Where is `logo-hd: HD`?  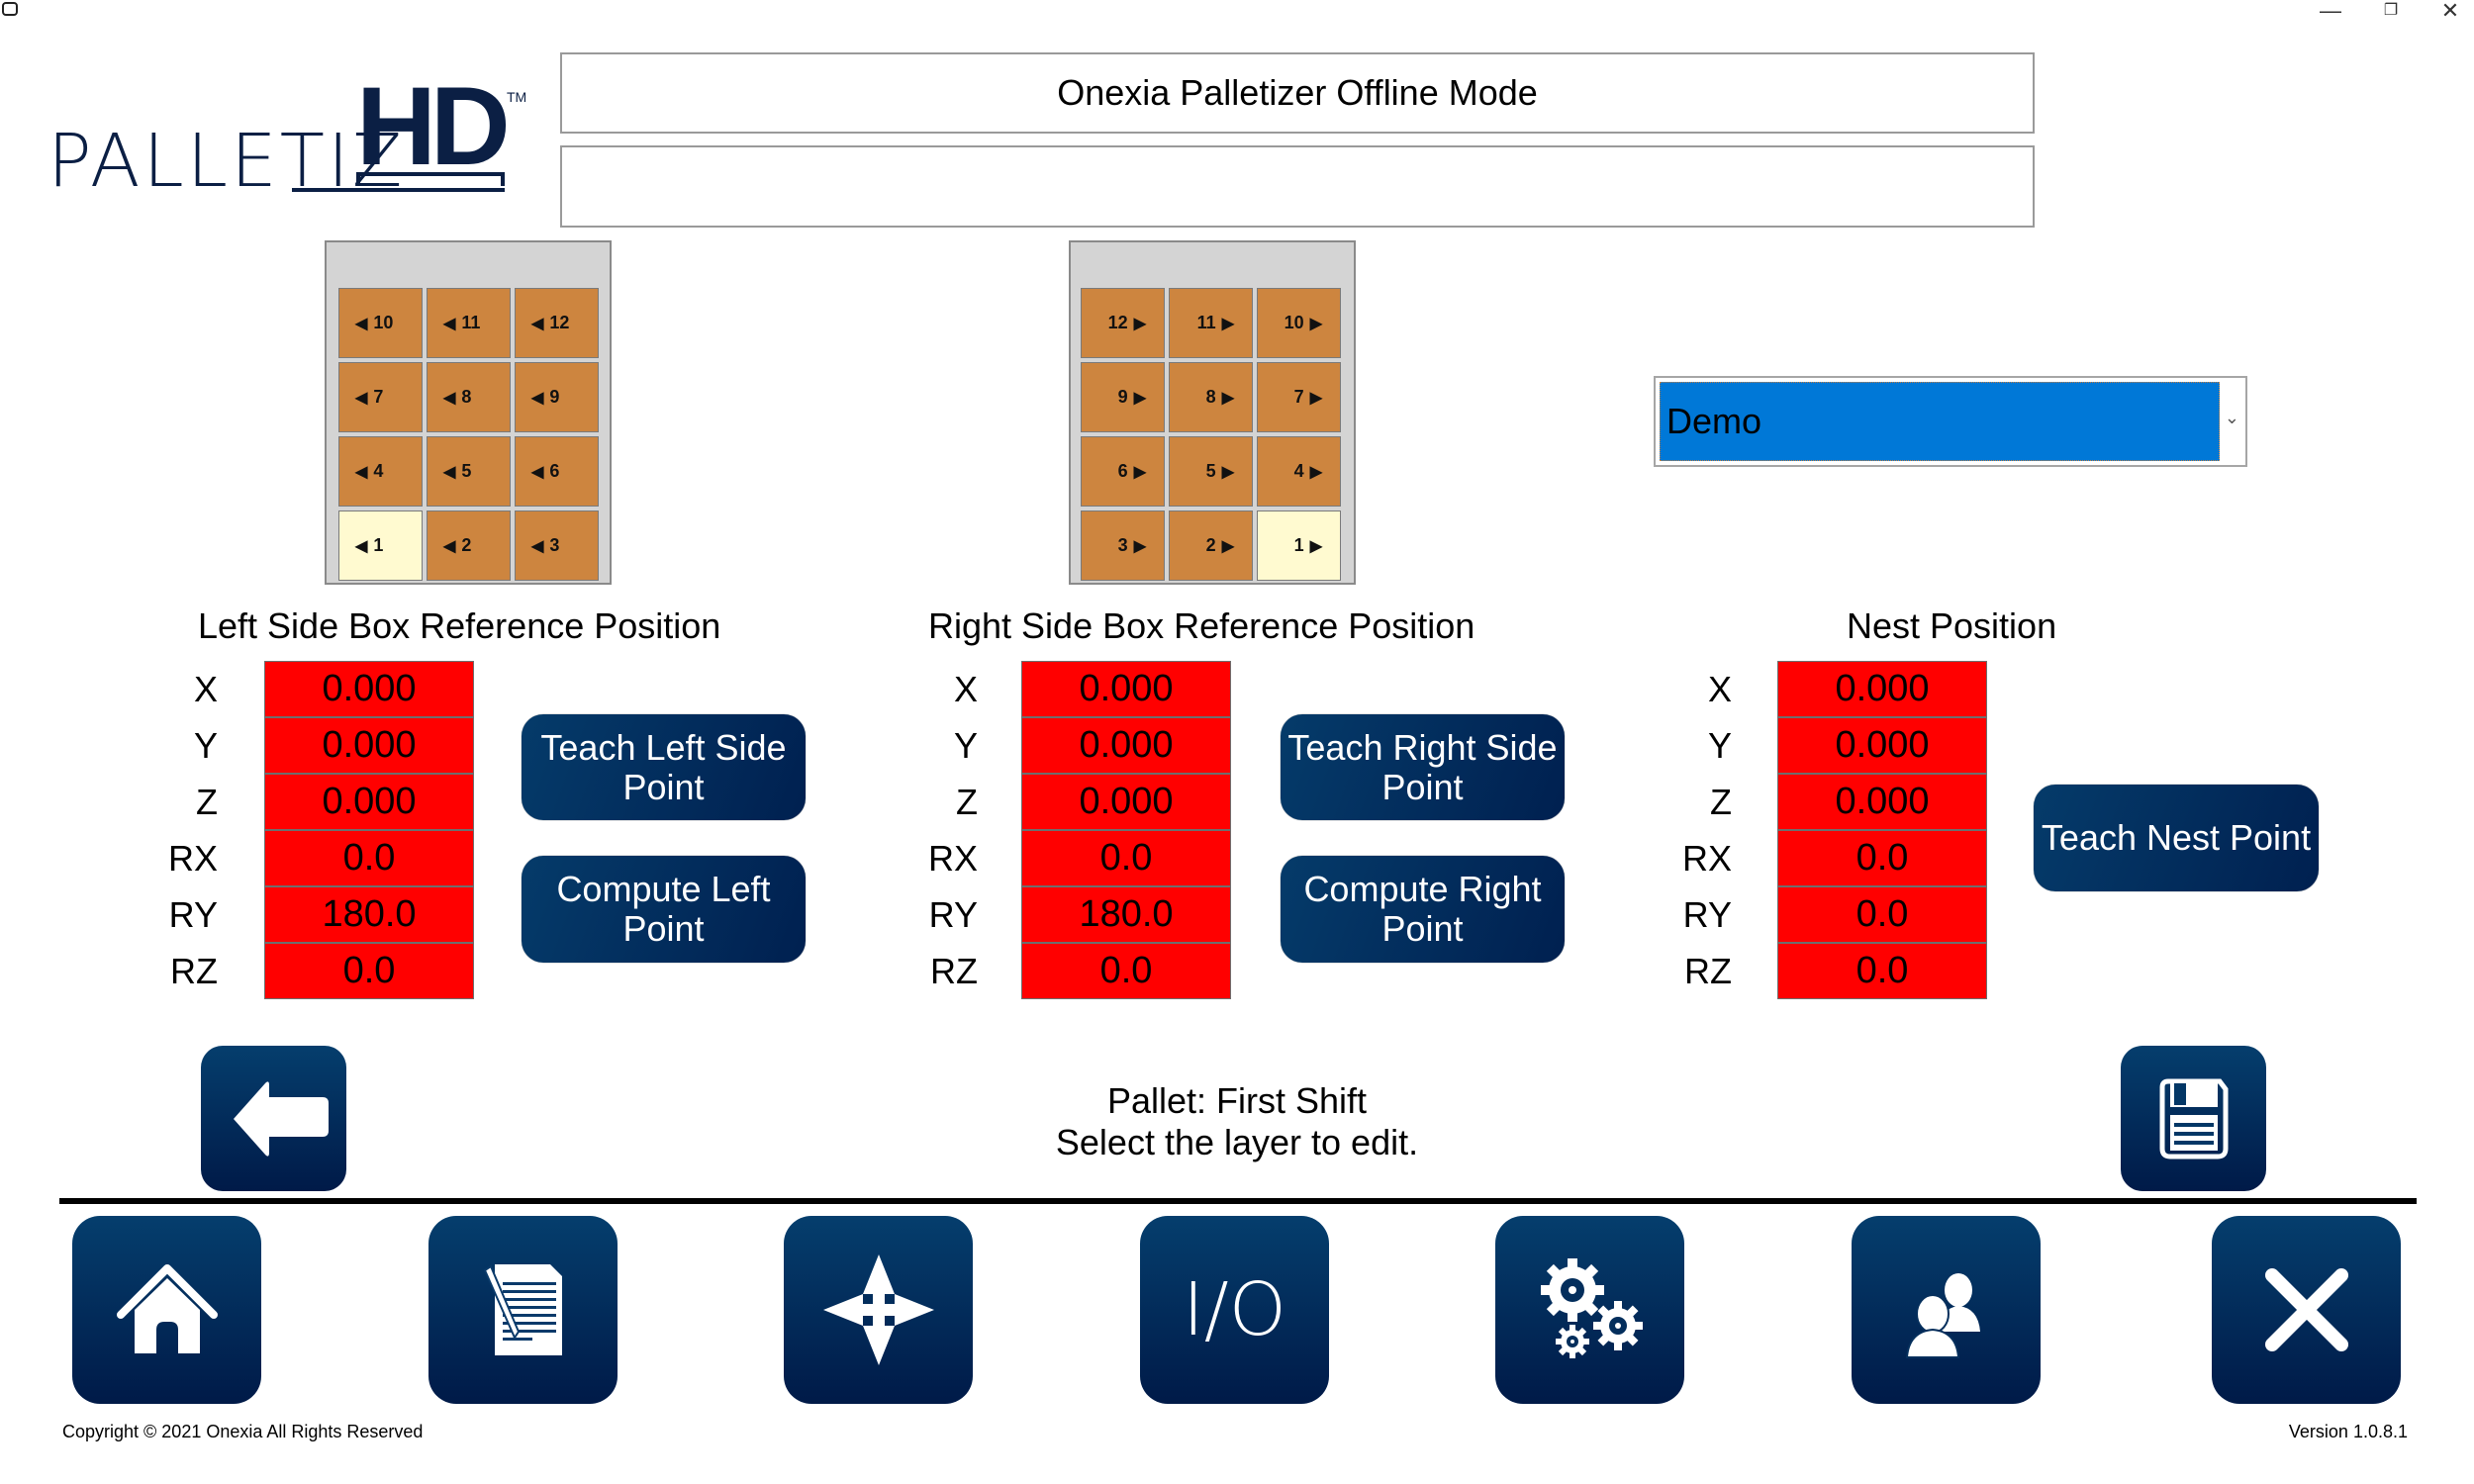
logo-hd: HD is located at coordinates (434, 126).